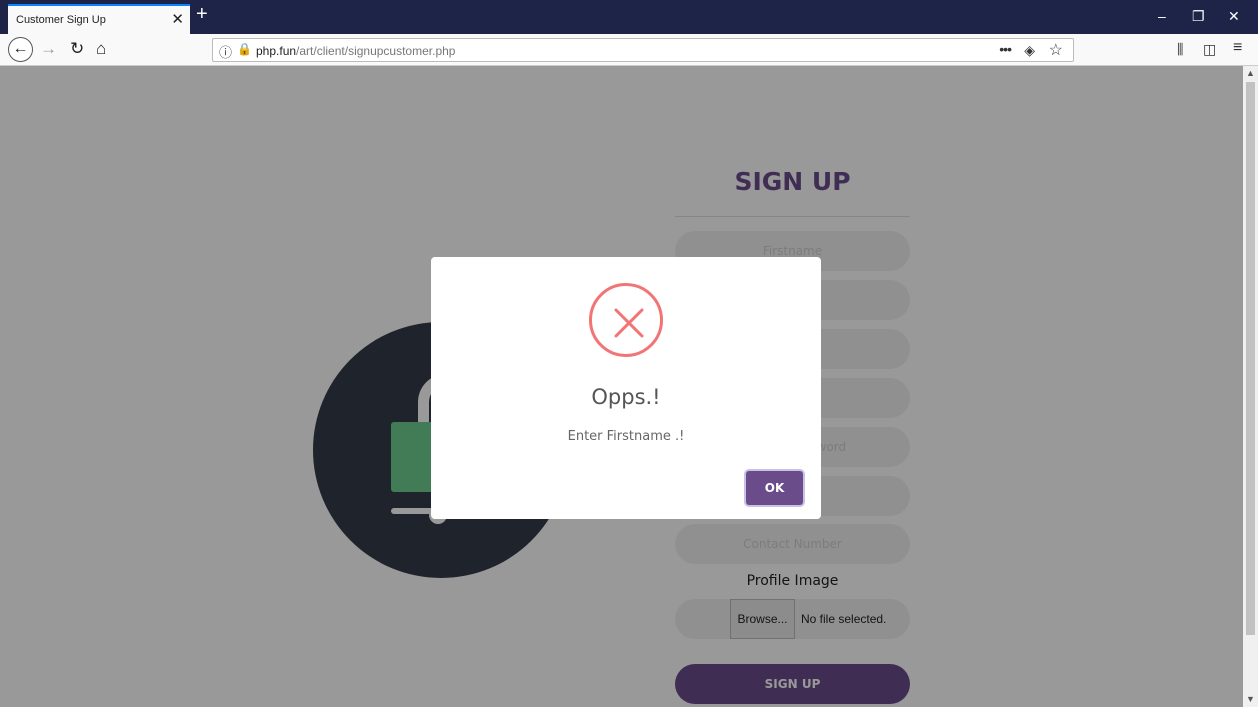 The width and height of the screenshot is (1258, 707). What do you see at coordinates (626, 320) in the screenshot?
I see `error-x-icon` at bounding box center [626, 320].